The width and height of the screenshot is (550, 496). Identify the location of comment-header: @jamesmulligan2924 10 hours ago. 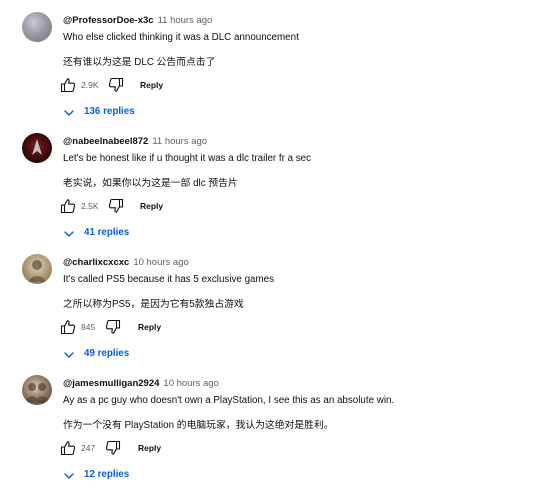
(141, 383).